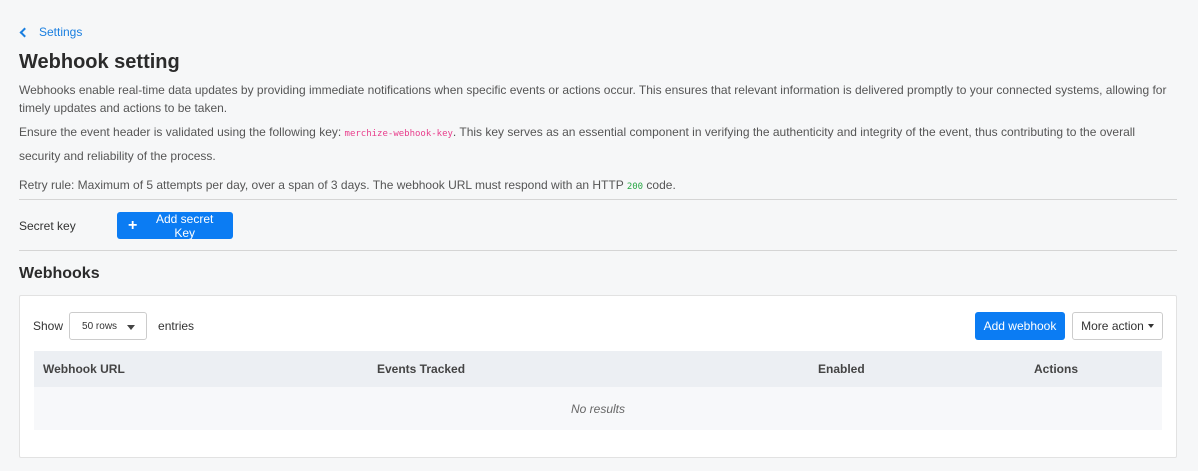 This screenshot has height=471, width=1198. Describe the element at coordinates (184, 225) in the screenshot. I see `add-secret-key-label: Add secret Key` at that location.